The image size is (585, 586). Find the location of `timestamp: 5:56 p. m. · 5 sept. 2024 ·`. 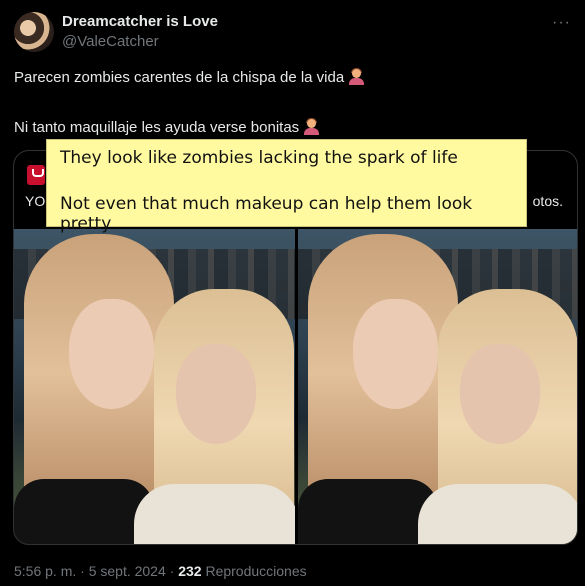

timestamp: 5:56 p. m. · 5 sept. 2024 · is located at coordinates (94, 571).